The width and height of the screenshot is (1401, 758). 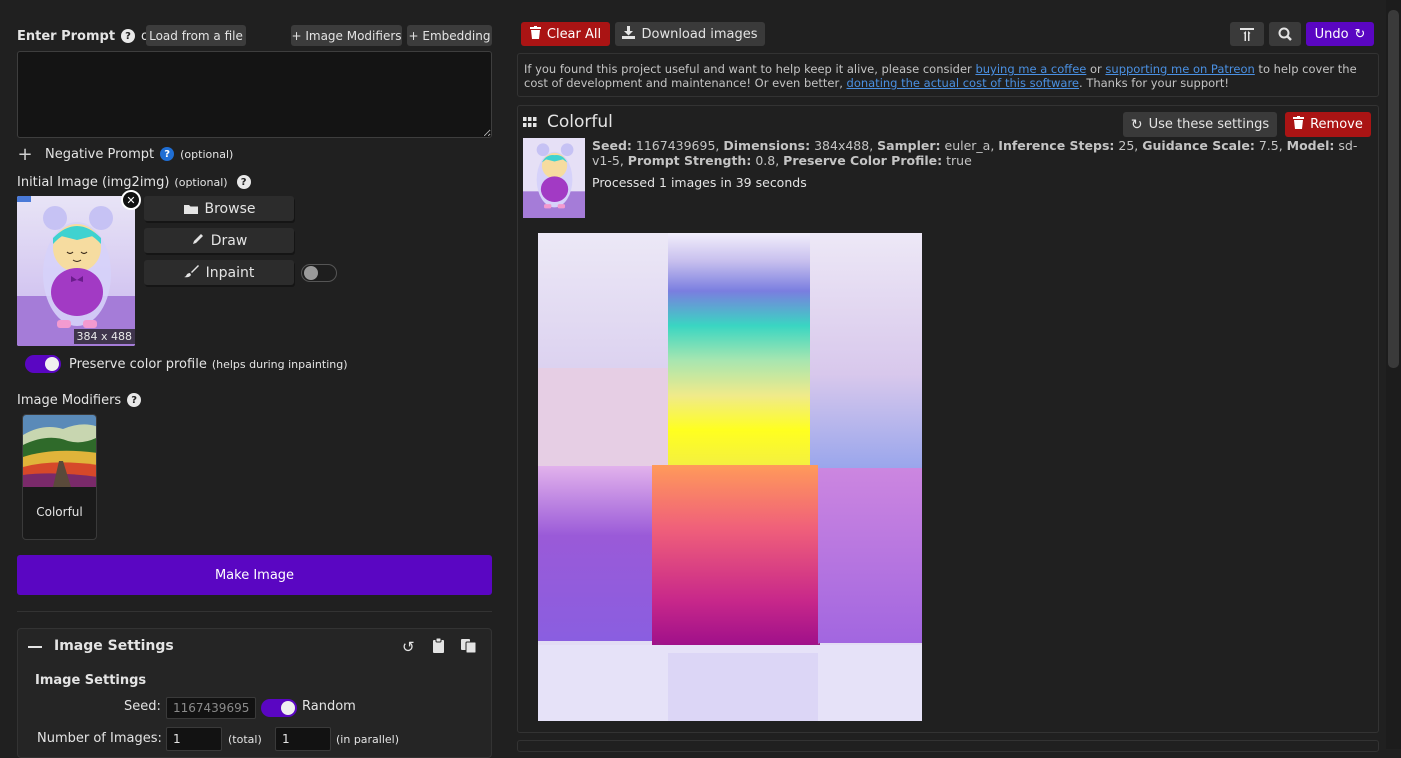 I want to click on refresh-icon: ↻, so click(x=1136, y=124).